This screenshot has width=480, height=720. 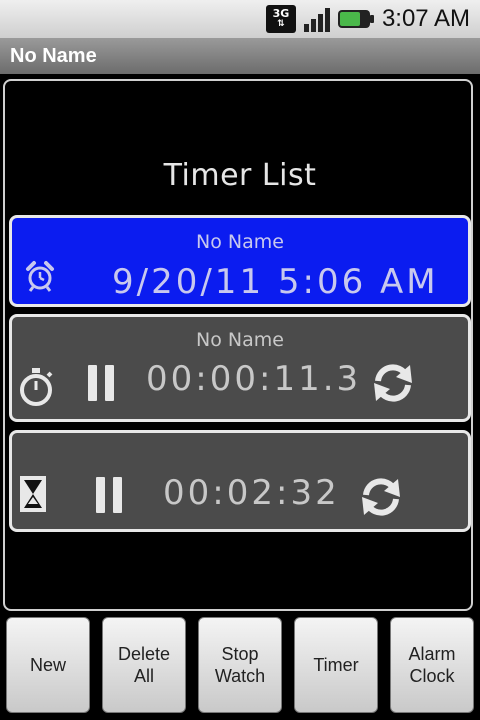 I want to click on timer-button: Timer, so click(x=336, y=665).